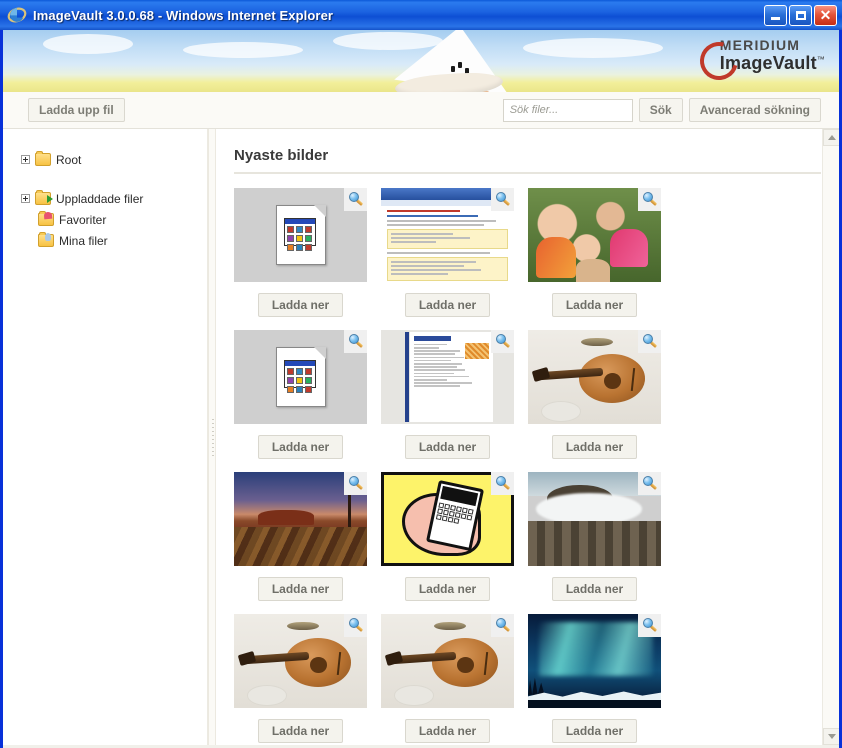  Describe the element at coordinates (460, 65) in the screenshot. I see `hat-pattern-dot` at that location.